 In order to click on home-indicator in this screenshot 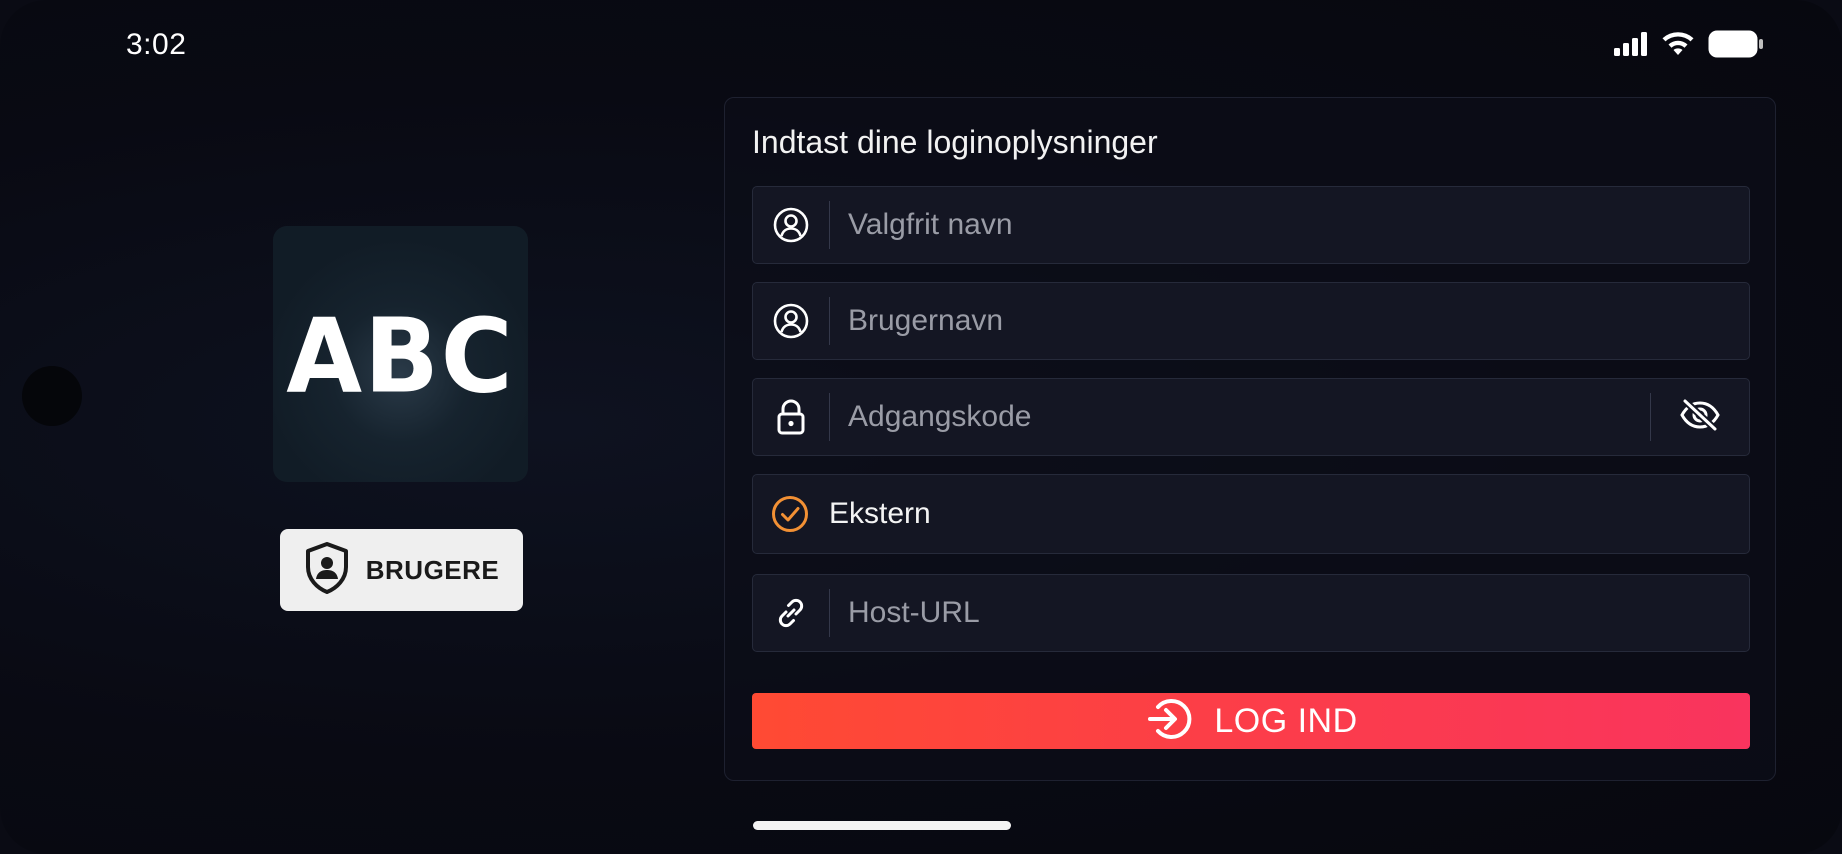, I will do `click(882, 825)`.